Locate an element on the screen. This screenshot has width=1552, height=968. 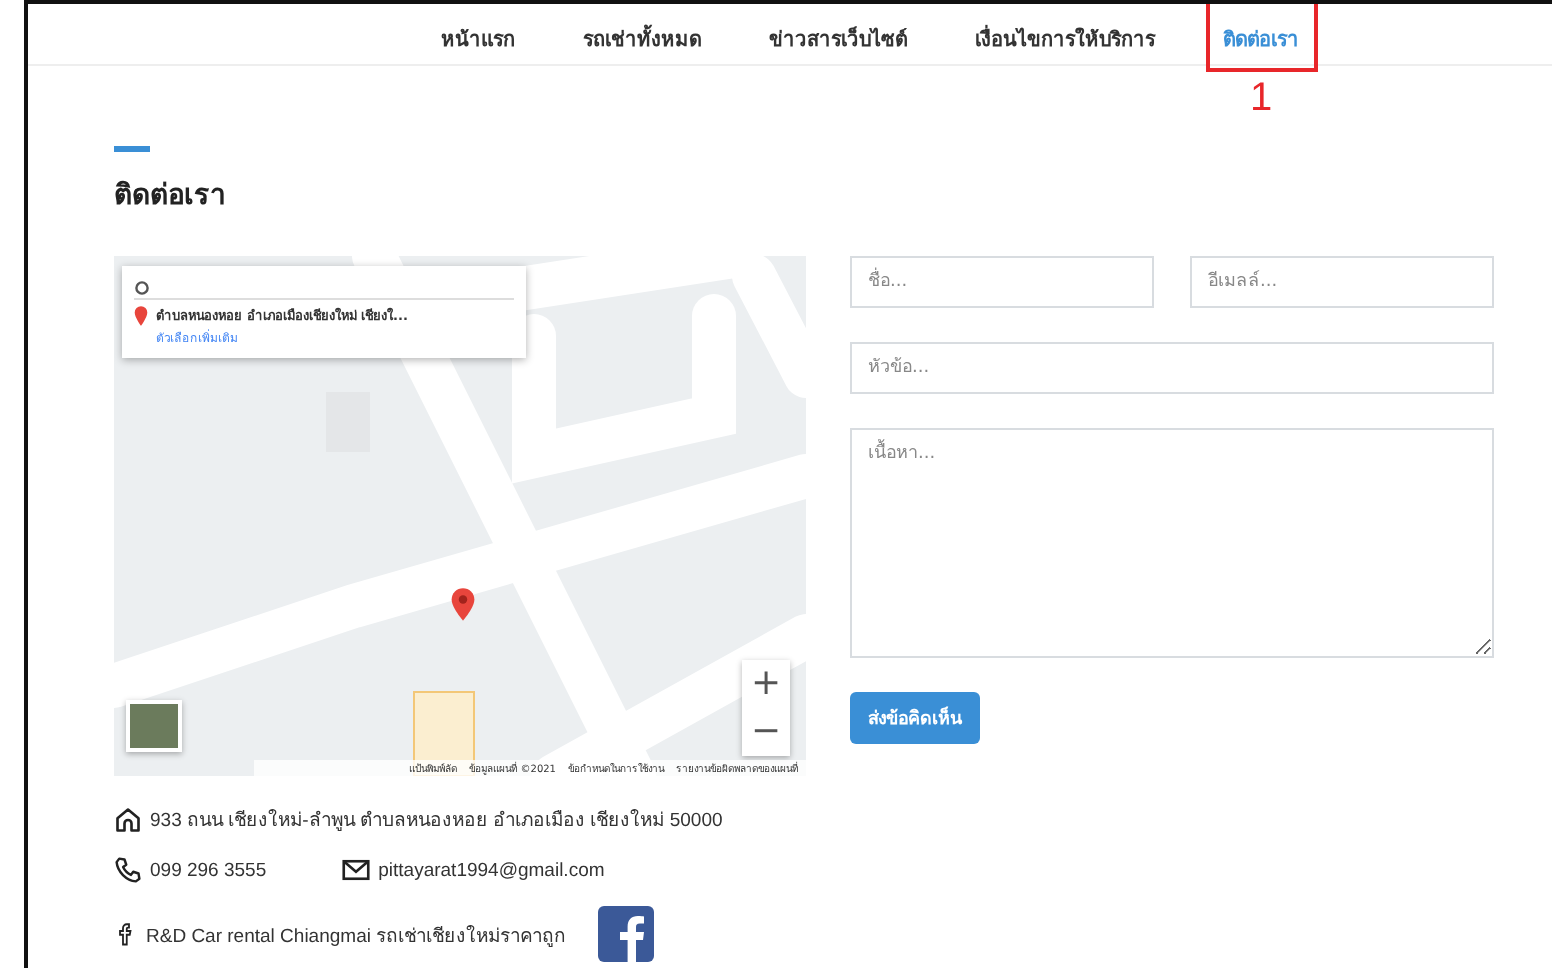
facebook-page-name: R&D Car rental Chiangmai รถเช่าเชียงใหม่ราคาถูก is located at coordinates (356, 936).